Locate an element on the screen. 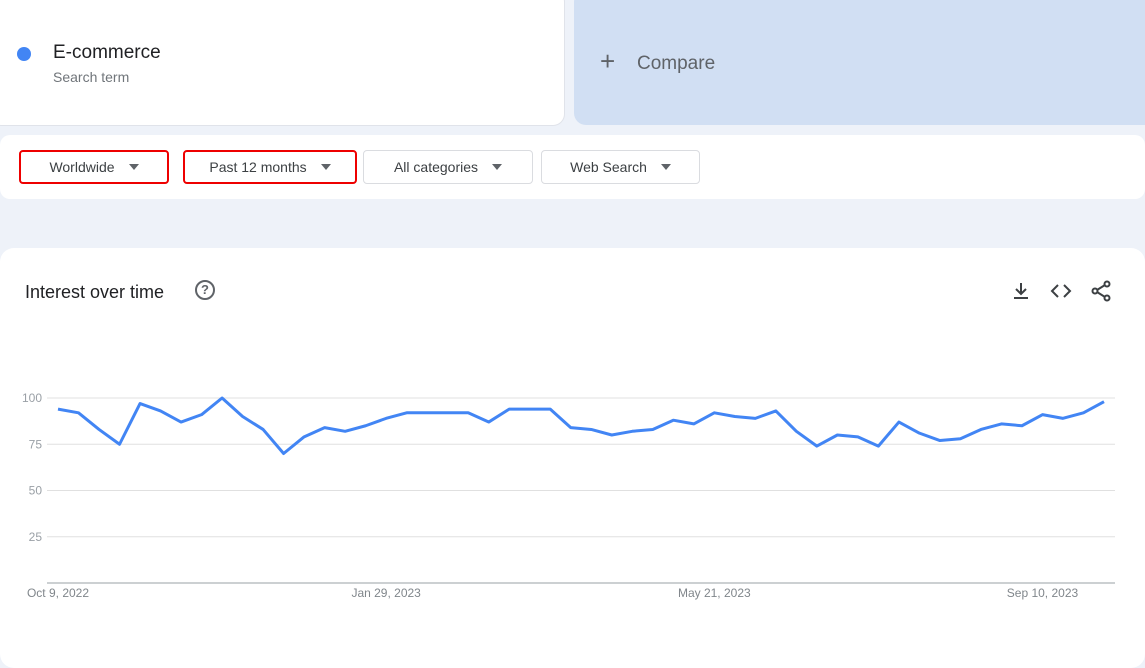  term-name: E-commerce is located at coordinates (107, 52).